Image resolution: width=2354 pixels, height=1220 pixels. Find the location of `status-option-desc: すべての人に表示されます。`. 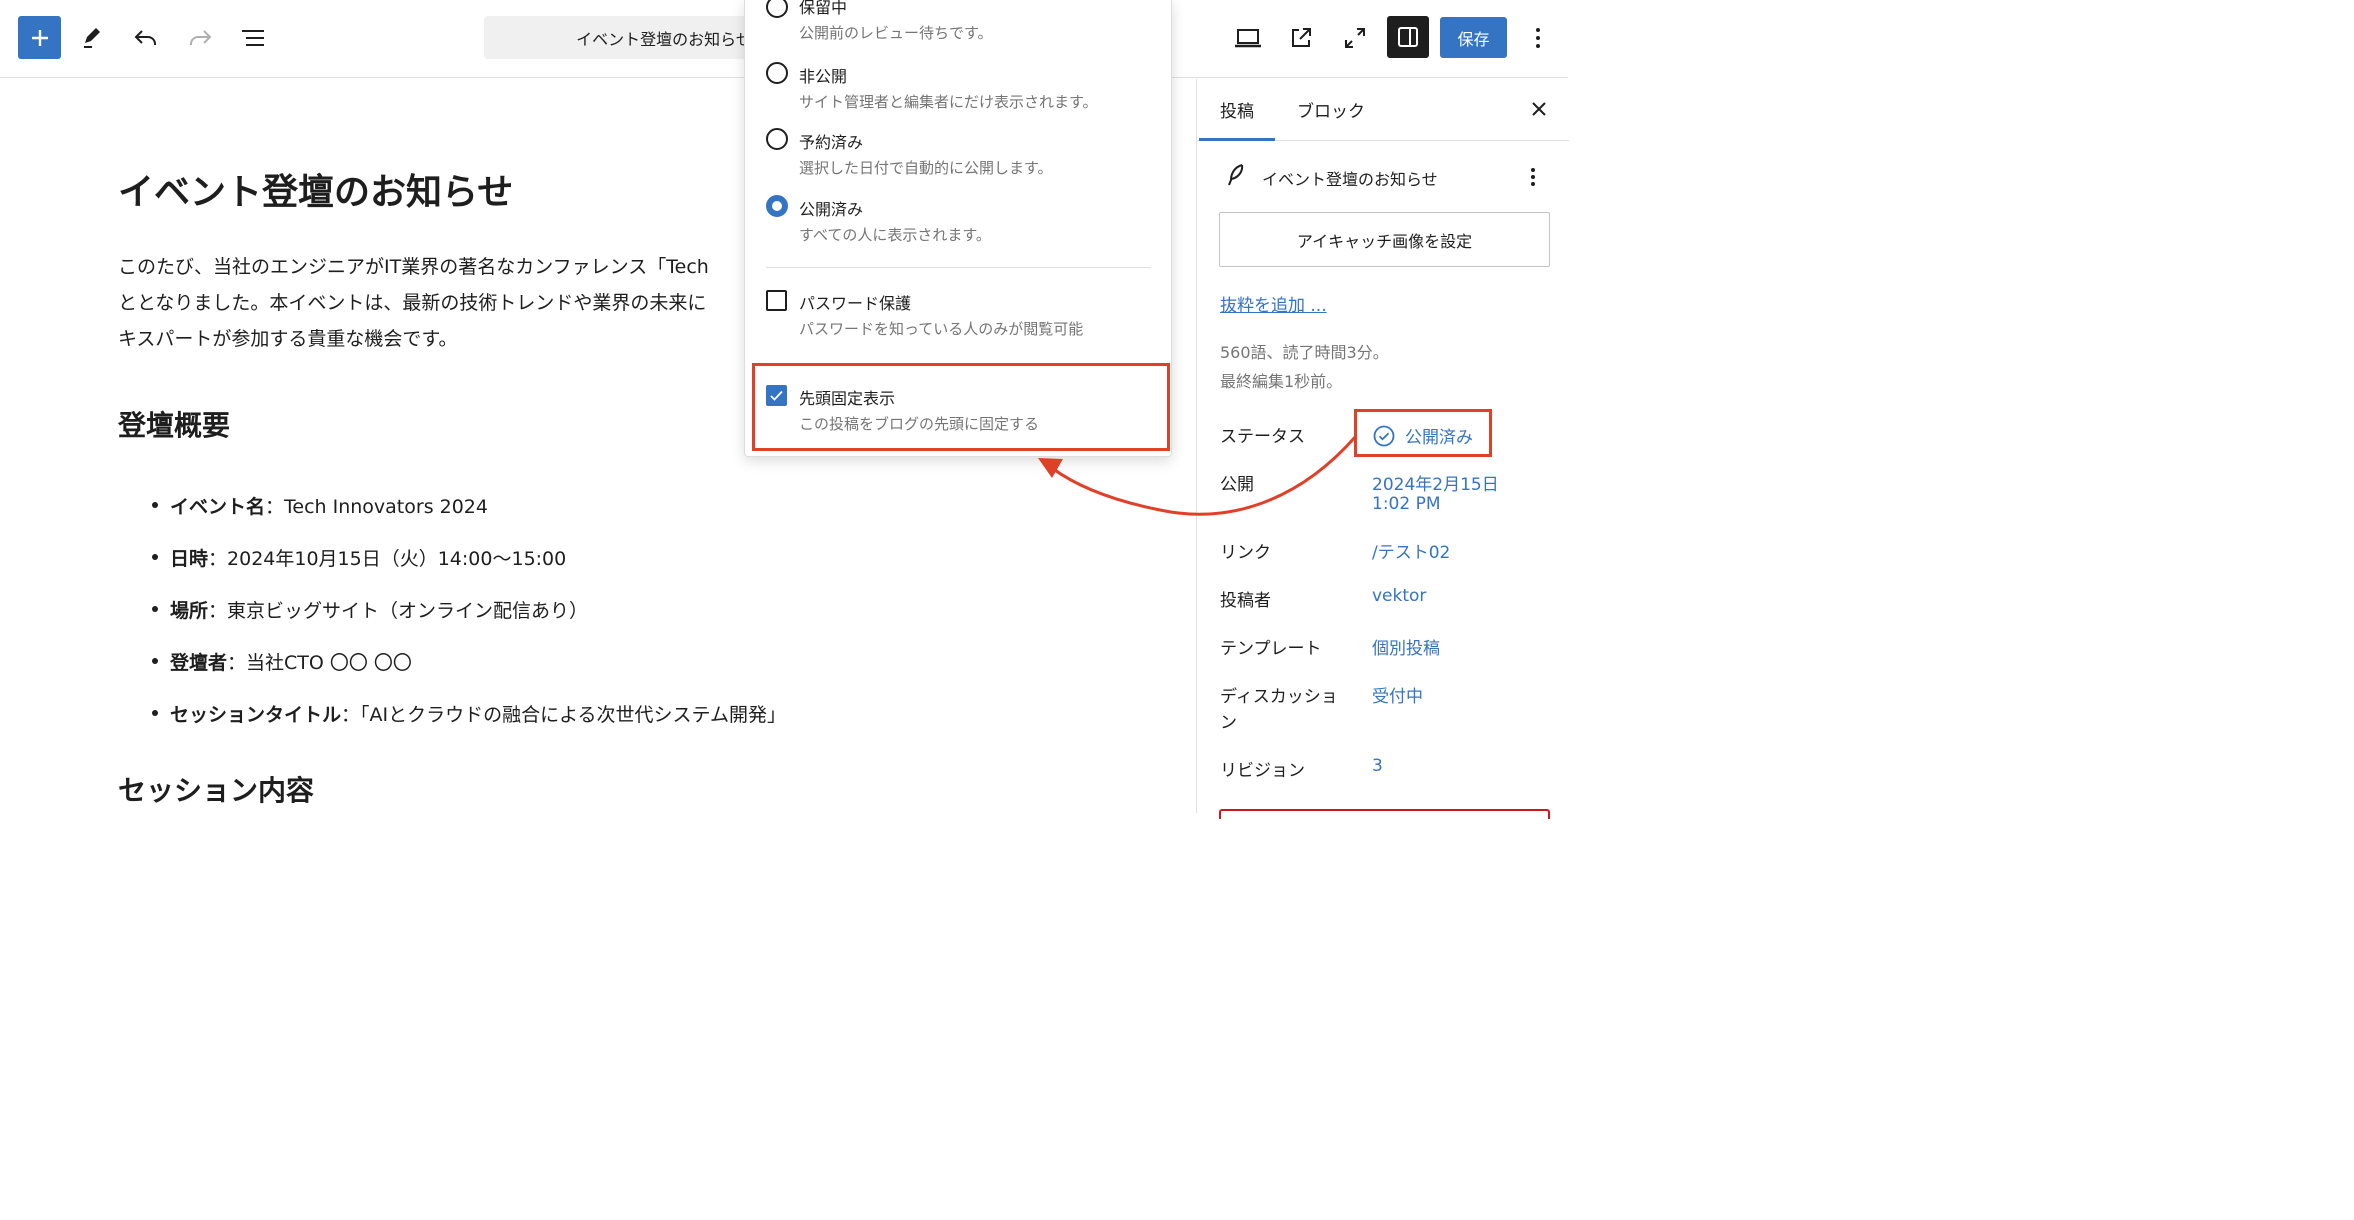

status-option-desc: すべての人に表示されます。 is located at coordinates (895, 235).